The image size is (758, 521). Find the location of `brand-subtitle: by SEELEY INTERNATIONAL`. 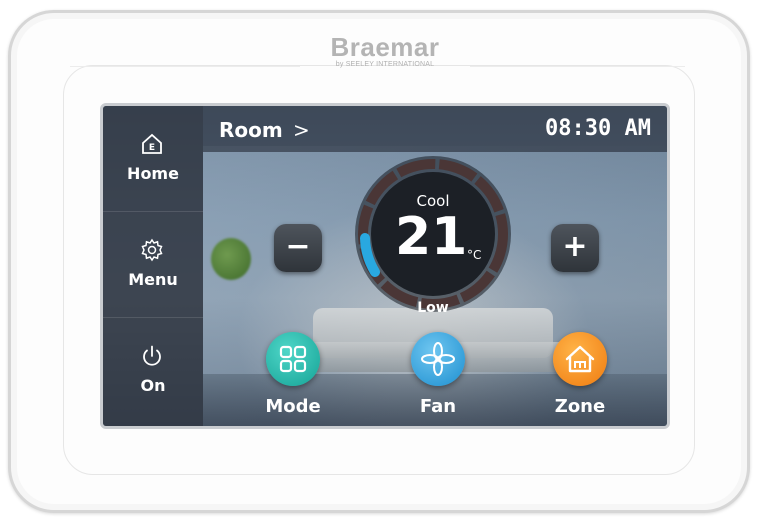

brand-subtitle: by SEELEY INTERNATIONAL is located at coordinates (385, 64).